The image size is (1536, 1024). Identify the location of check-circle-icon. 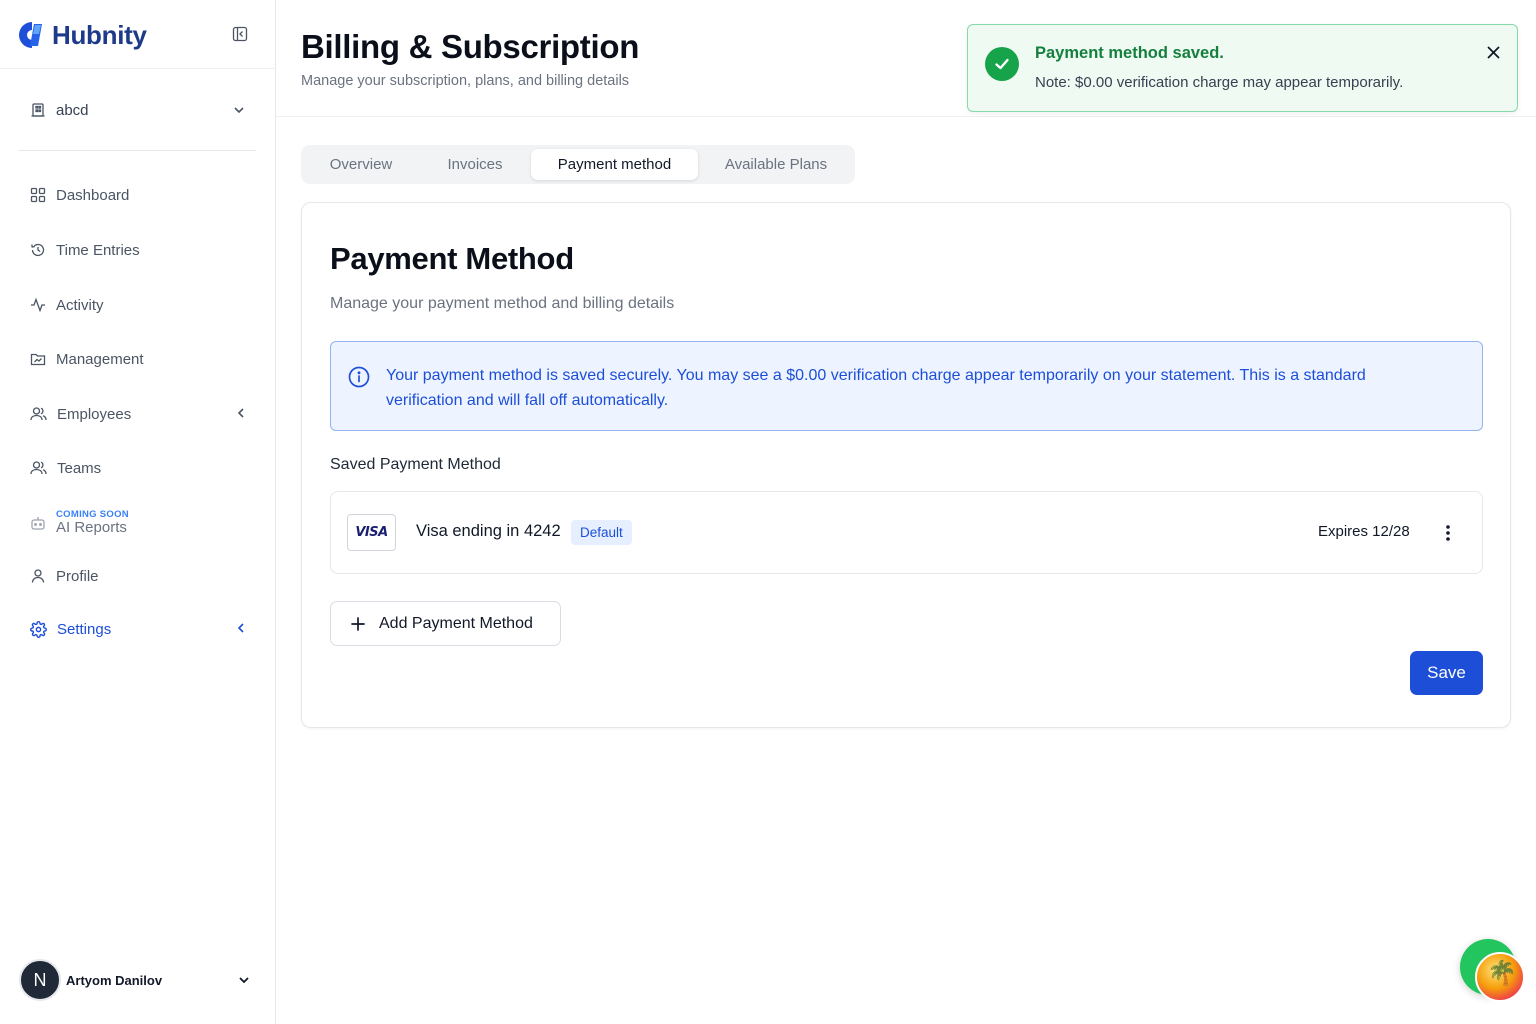
(1002, 64).